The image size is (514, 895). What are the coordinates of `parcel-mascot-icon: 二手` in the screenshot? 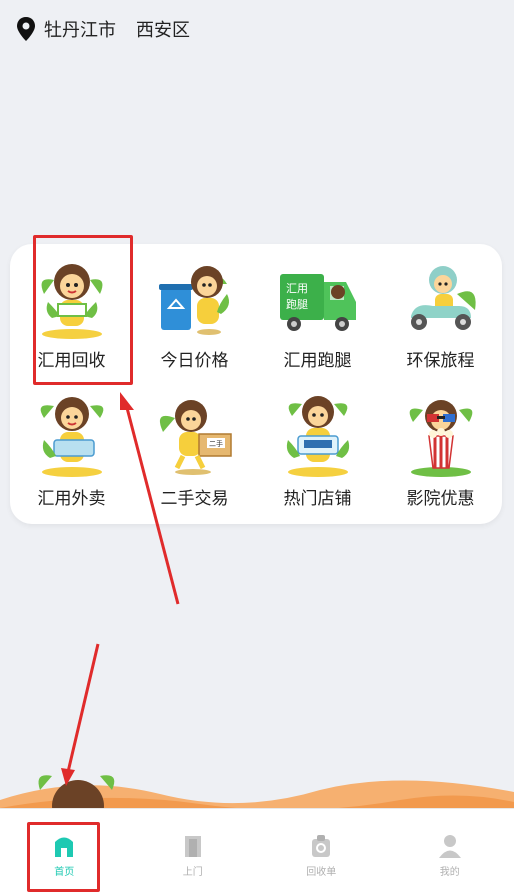 It's located at (195, 437).